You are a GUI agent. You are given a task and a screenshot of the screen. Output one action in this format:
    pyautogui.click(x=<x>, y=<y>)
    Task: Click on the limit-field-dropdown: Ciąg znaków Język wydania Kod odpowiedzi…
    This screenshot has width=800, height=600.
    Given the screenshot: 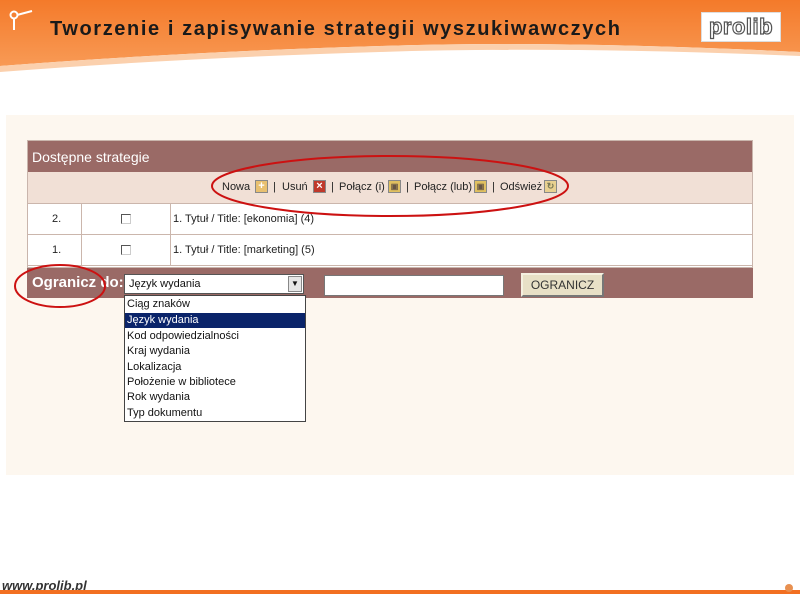 What is the action you would take?
    pyautogui.click(x=215, y=358)
    